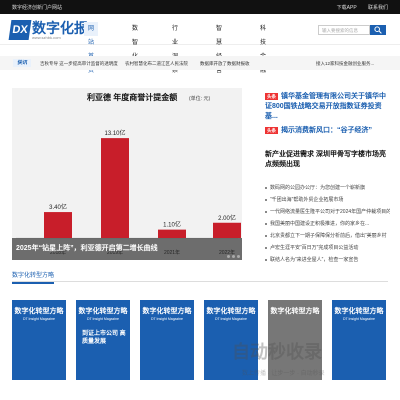 This screenshot has width=400, height=400. I want to click on second-headline: 头条 揭示消费新风口：“谷子经济”, so click(327, 131).